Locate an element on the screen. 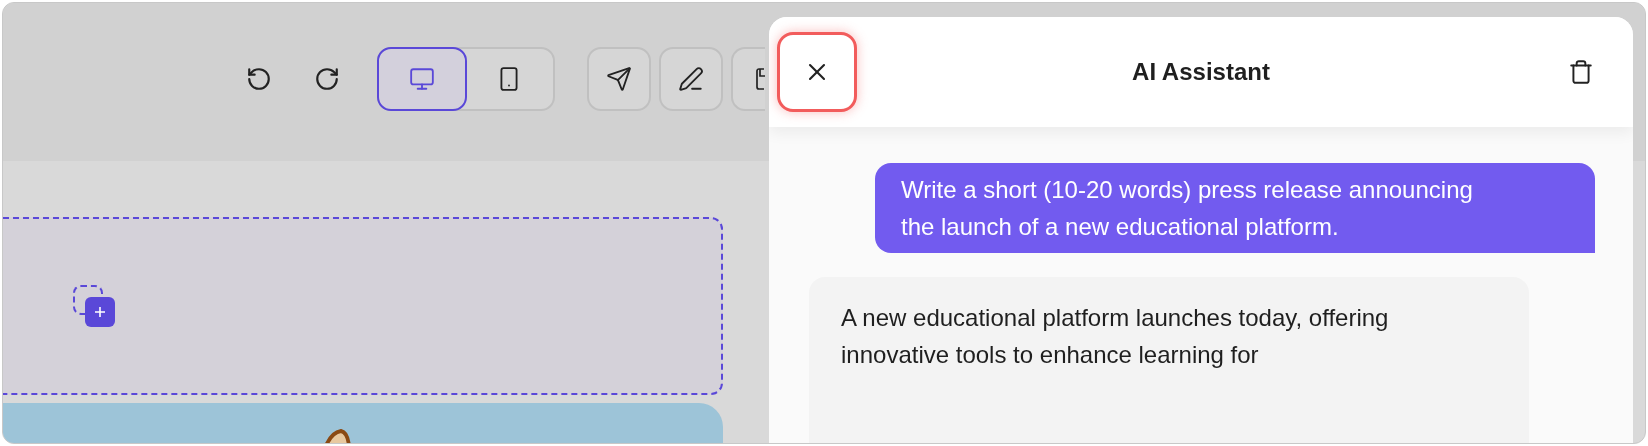 This screenshot has height=446, width=1648. user-message: Write a short (10-20 words) press release announcing the launch of a new educational platform. is located at coordinates (1235, 208).